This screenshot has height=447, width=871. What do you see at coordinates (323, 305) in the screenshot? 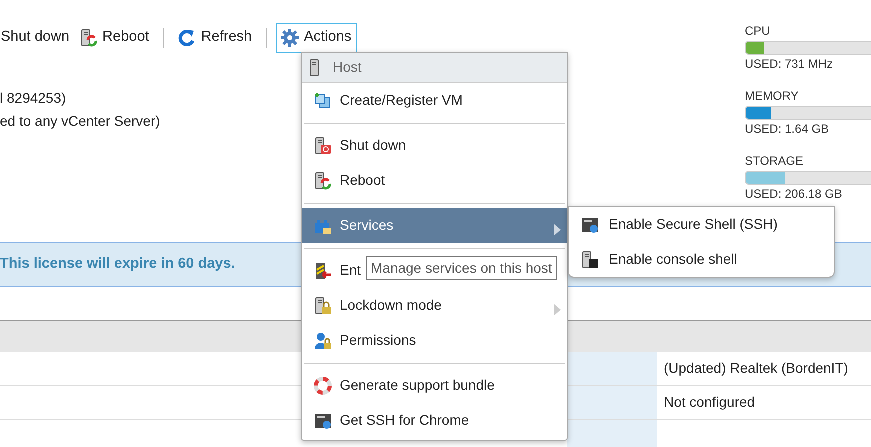
I see `server-lock-icon` at bounding box center [323, 305].